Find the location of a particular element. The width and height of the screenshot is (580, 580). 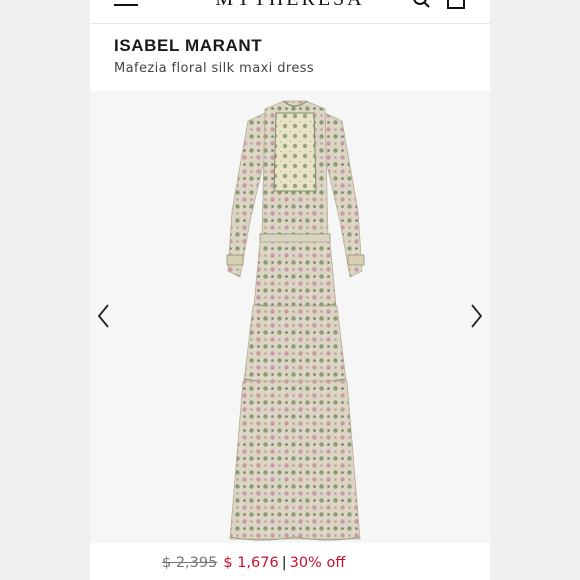

brand-name: ISABEL MARANT is located at coordinates (188, 46).